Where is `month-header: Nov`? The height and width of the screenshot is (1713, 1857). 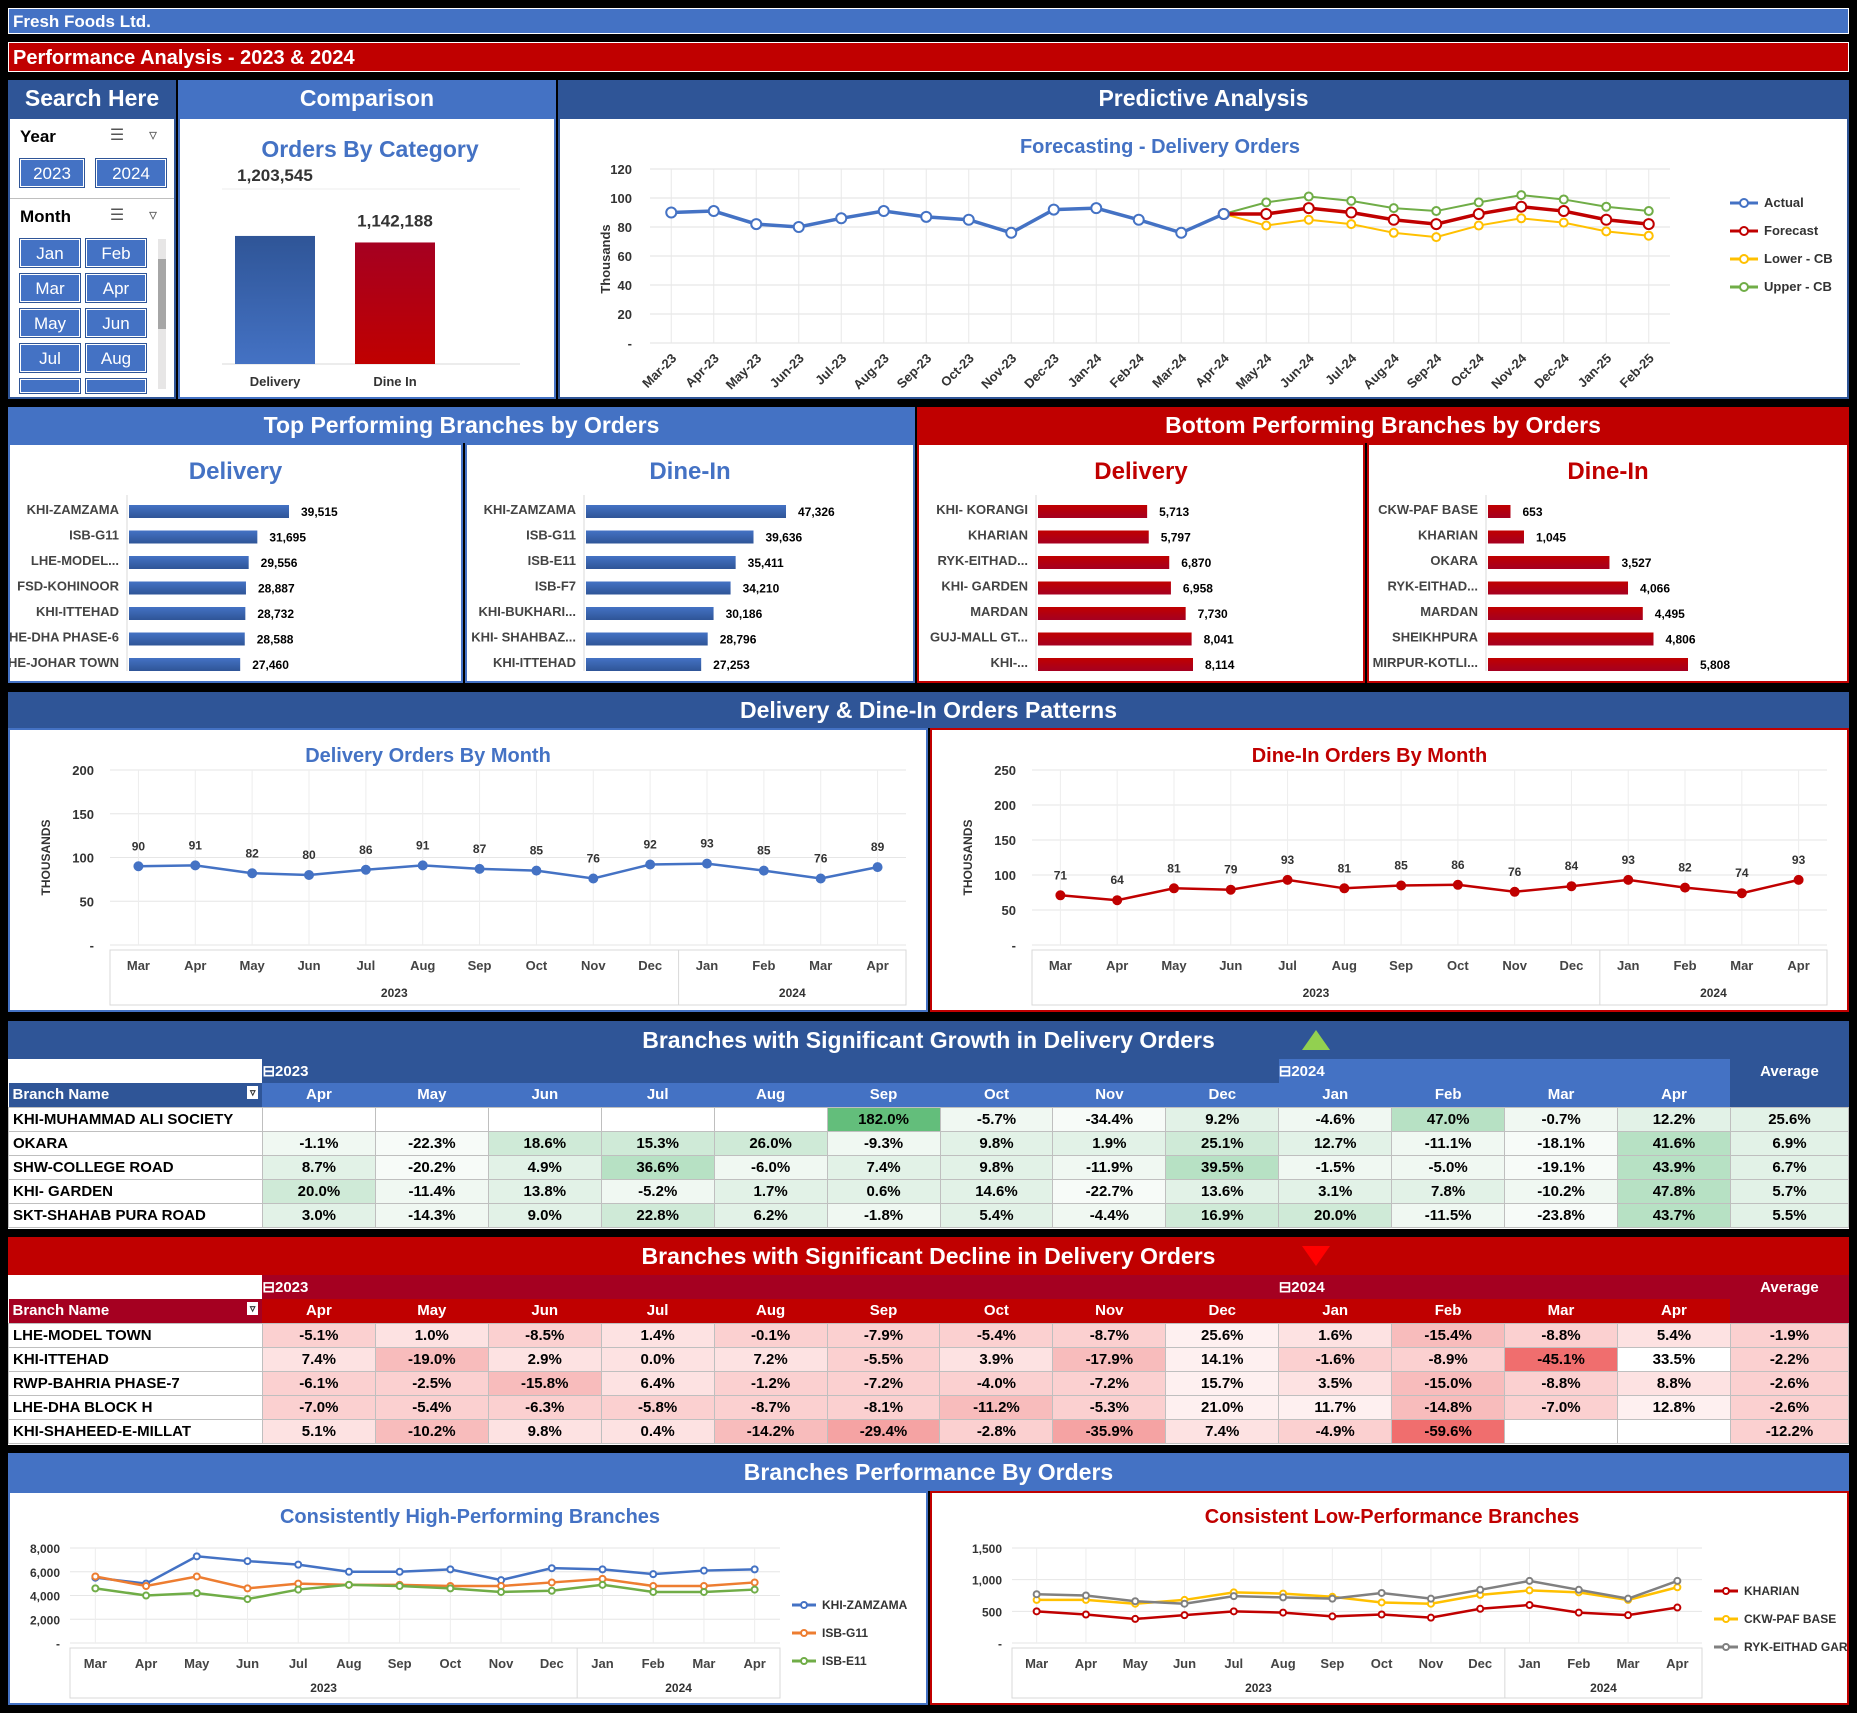 month-header: Nov is located at coordinates (1109, 1311).